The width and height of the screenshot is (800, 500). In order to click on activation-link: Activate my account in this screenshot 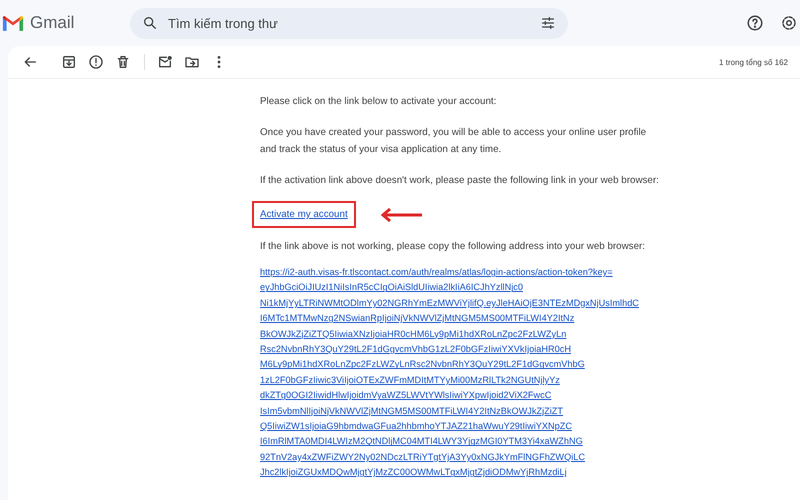, I will do `click(304, 214)`.